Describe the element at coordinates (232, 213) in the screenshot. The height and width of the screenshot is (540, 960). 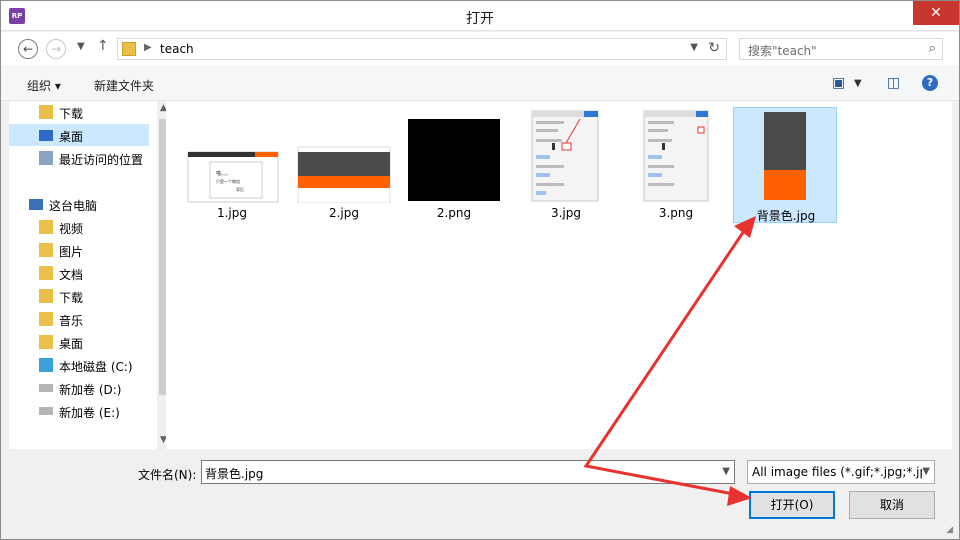
I see `file-name: 1.jpg` at that location.